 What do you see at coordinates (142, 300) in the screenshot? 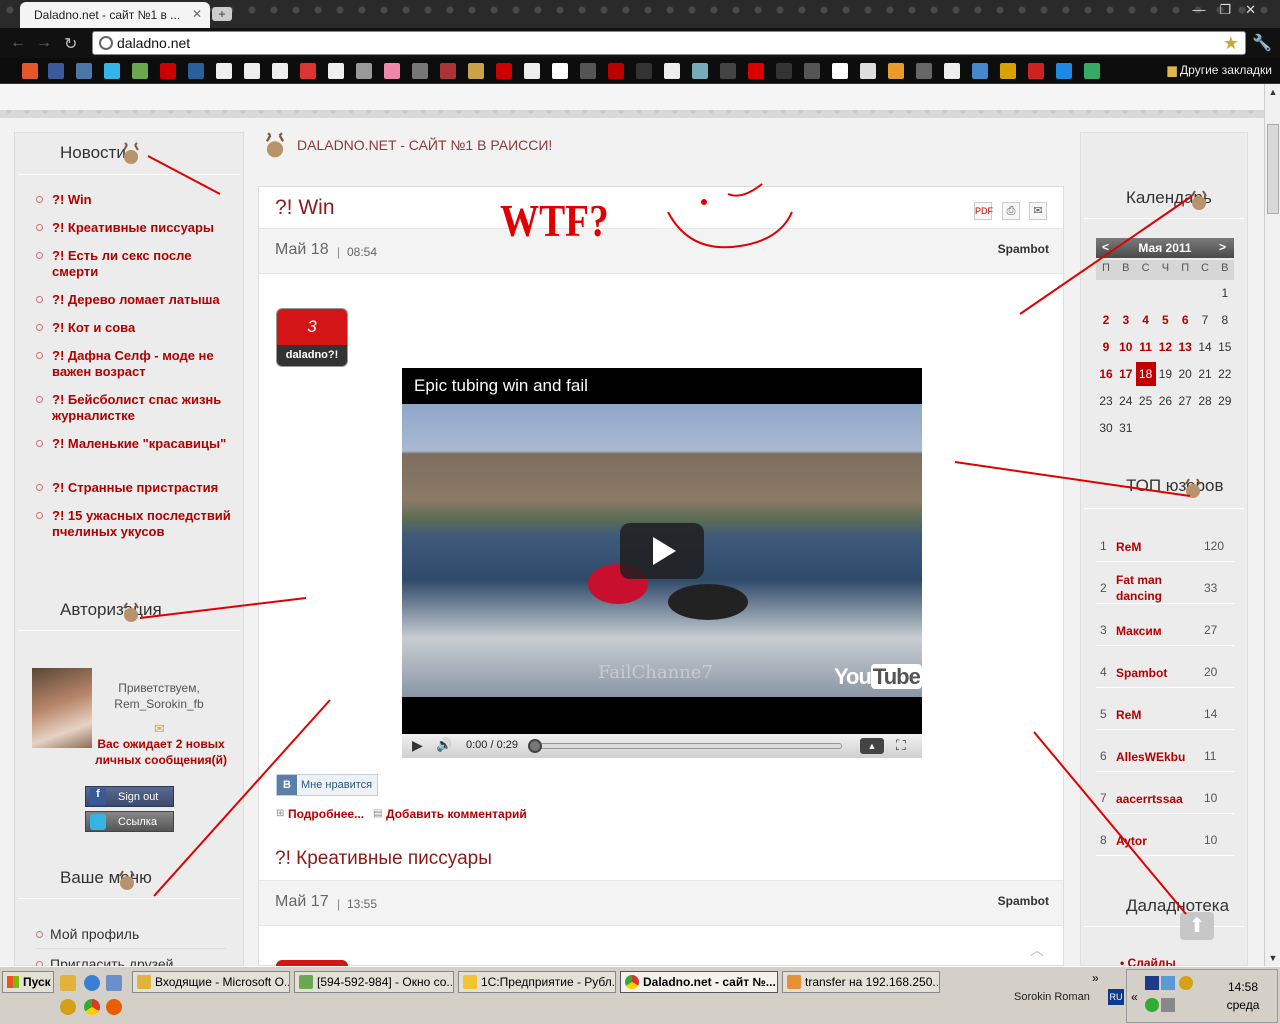
I see `news-item: ?! Дерево ломает латыша` at bounding box center [142, 300].